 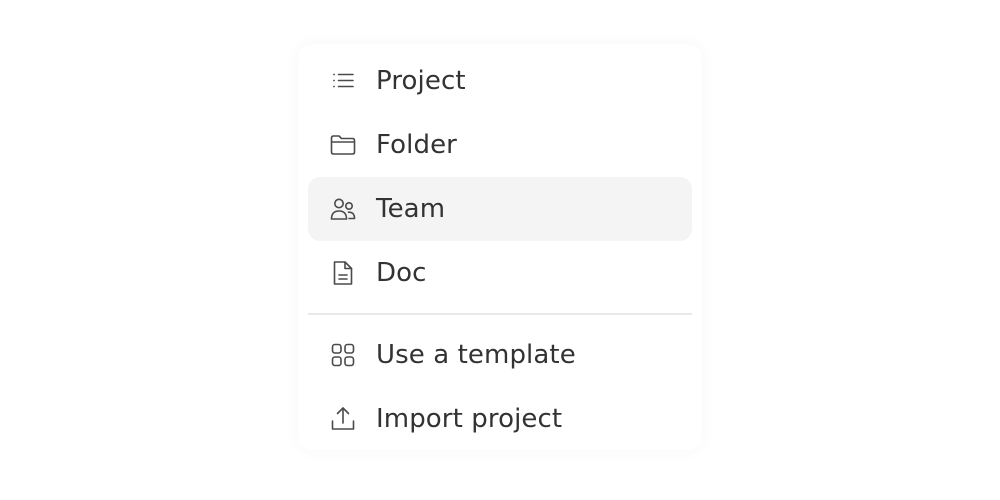 I want to click on menu-divider, so click(x=500, y=314).